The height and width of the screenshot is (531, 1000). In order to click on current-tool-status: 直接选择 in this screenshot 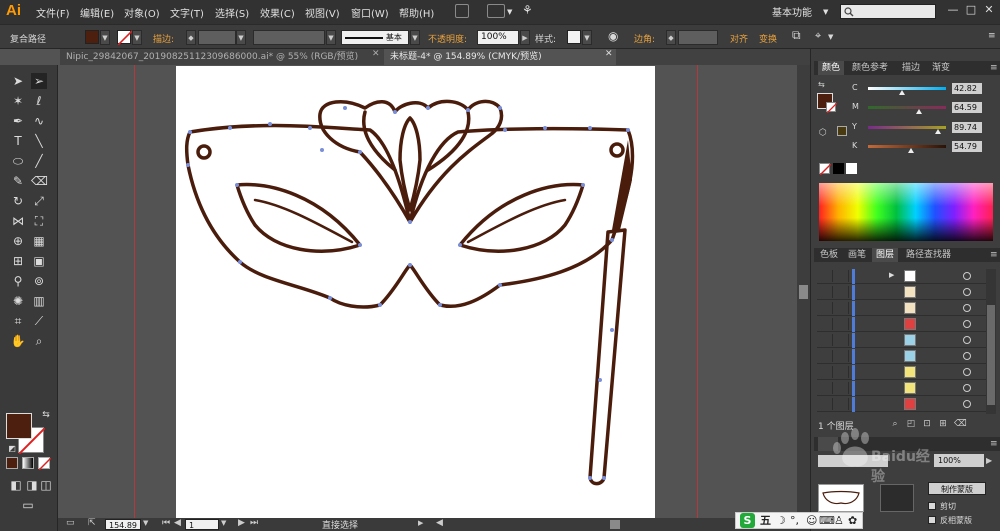, I will do `click(340, 526)`.